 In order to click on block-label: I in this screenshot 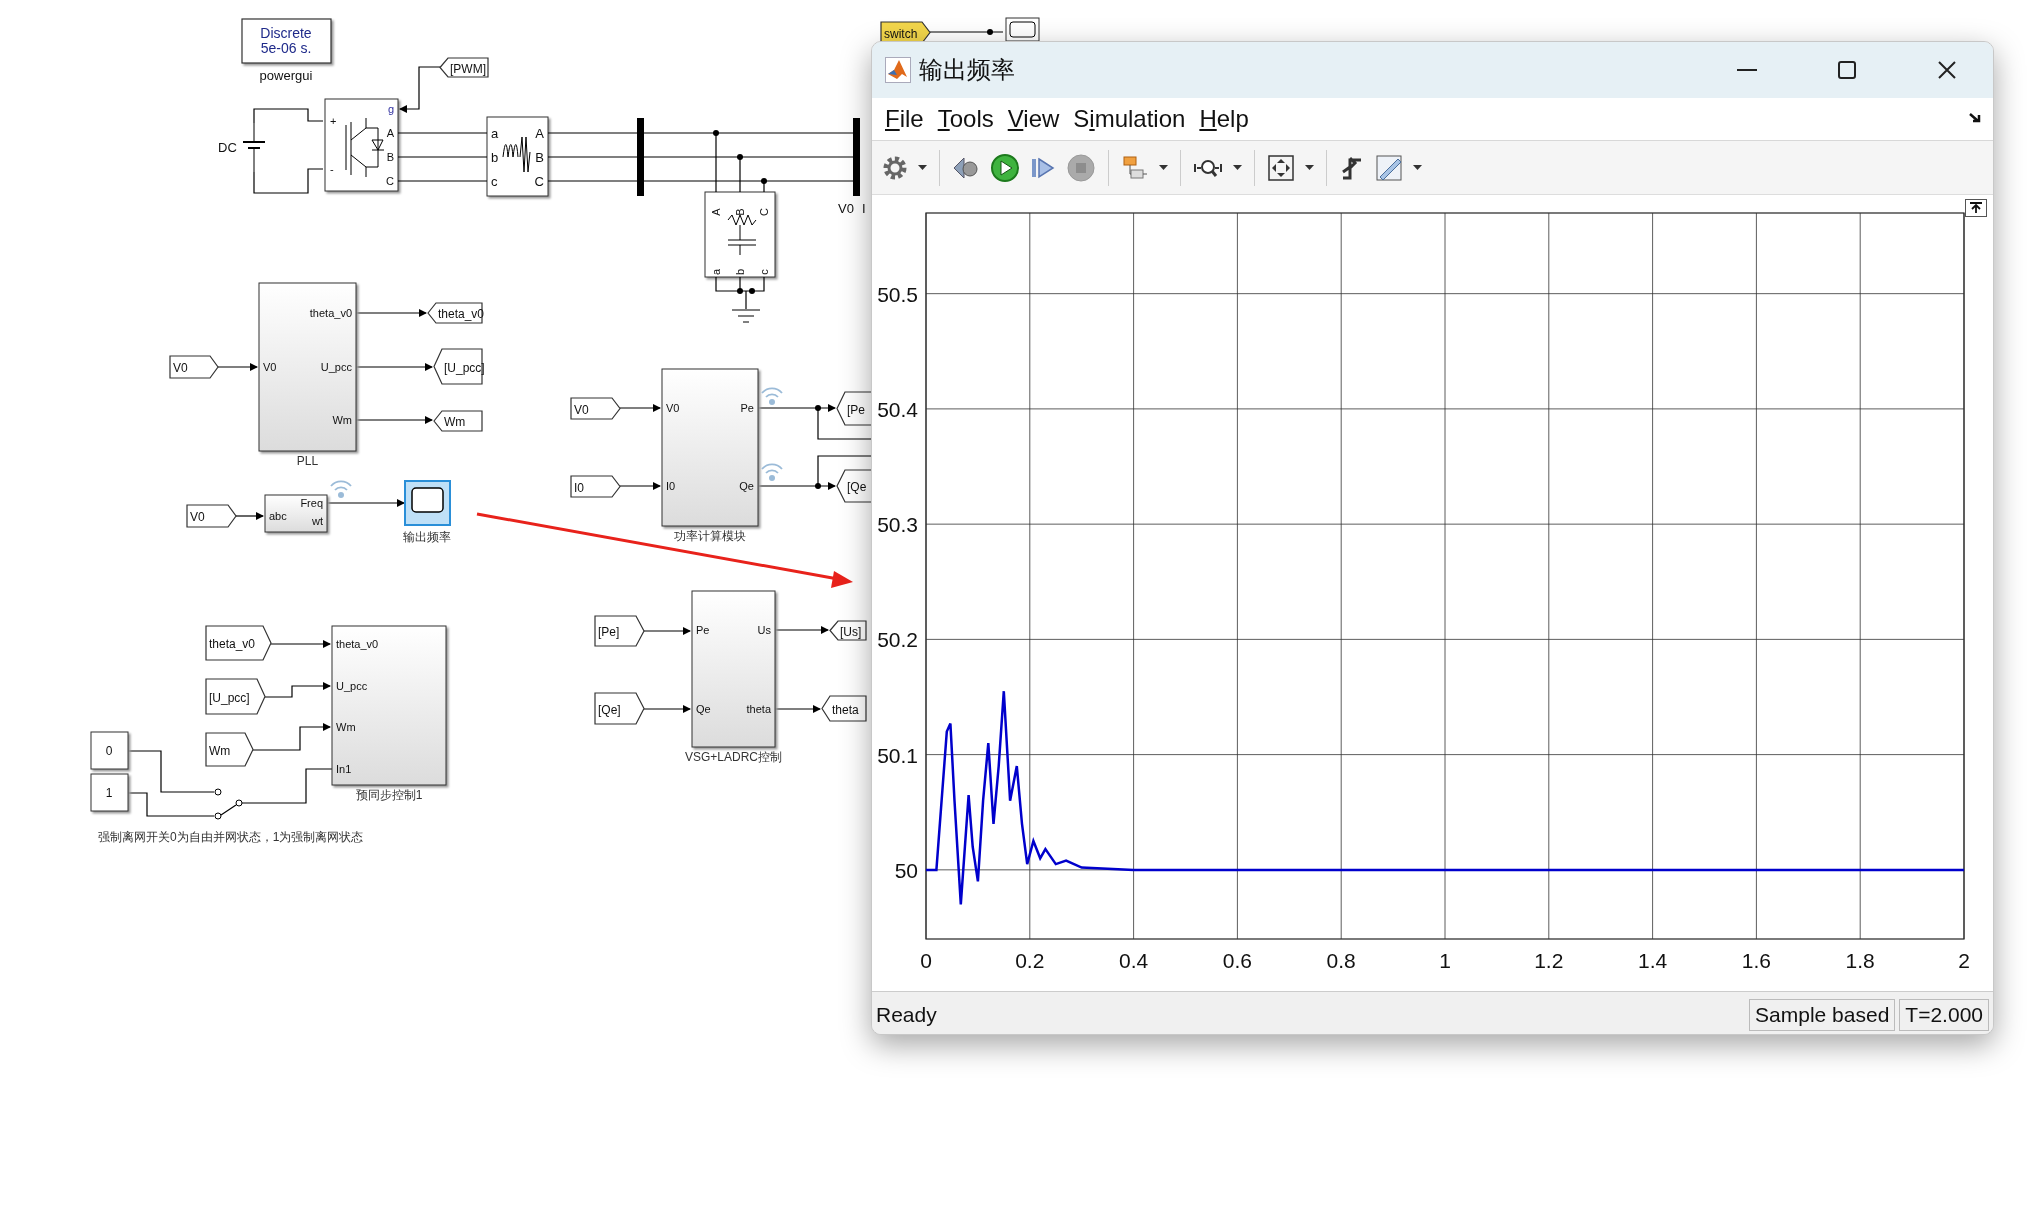, I will do `click(864, 208)`.